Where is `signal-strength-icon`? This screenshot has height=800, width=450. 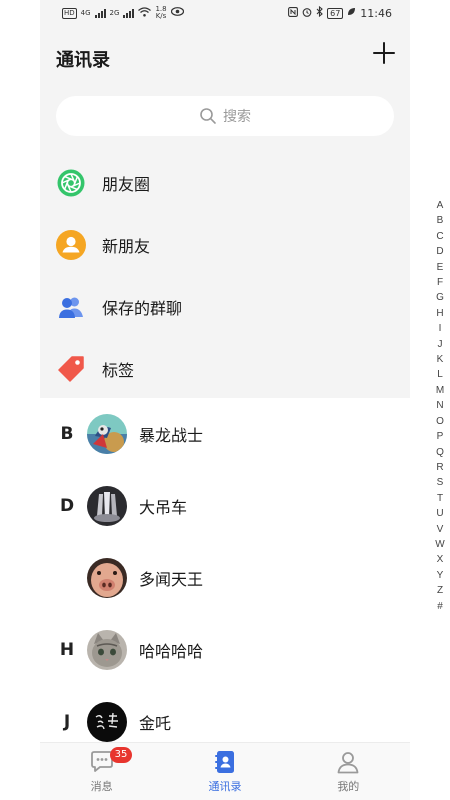 signal-strength-icon is located at coordinates (100, 13).